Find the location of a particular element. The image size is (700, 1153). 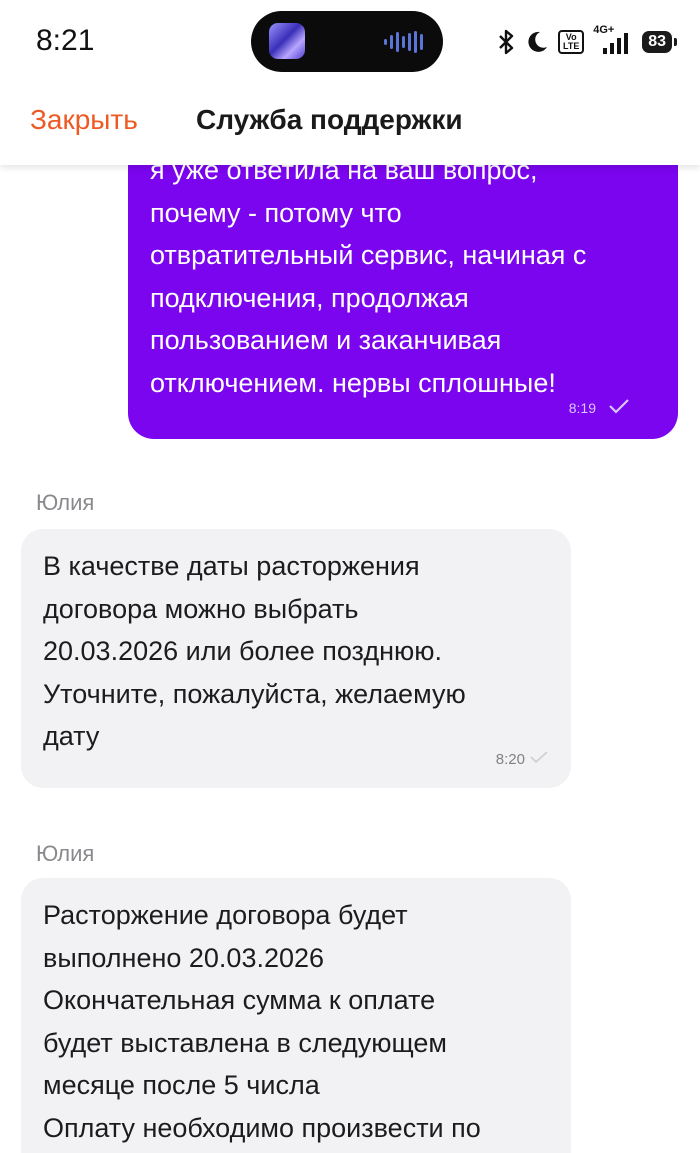

message-meta: 8:20 is located at coordinates (522, 759).